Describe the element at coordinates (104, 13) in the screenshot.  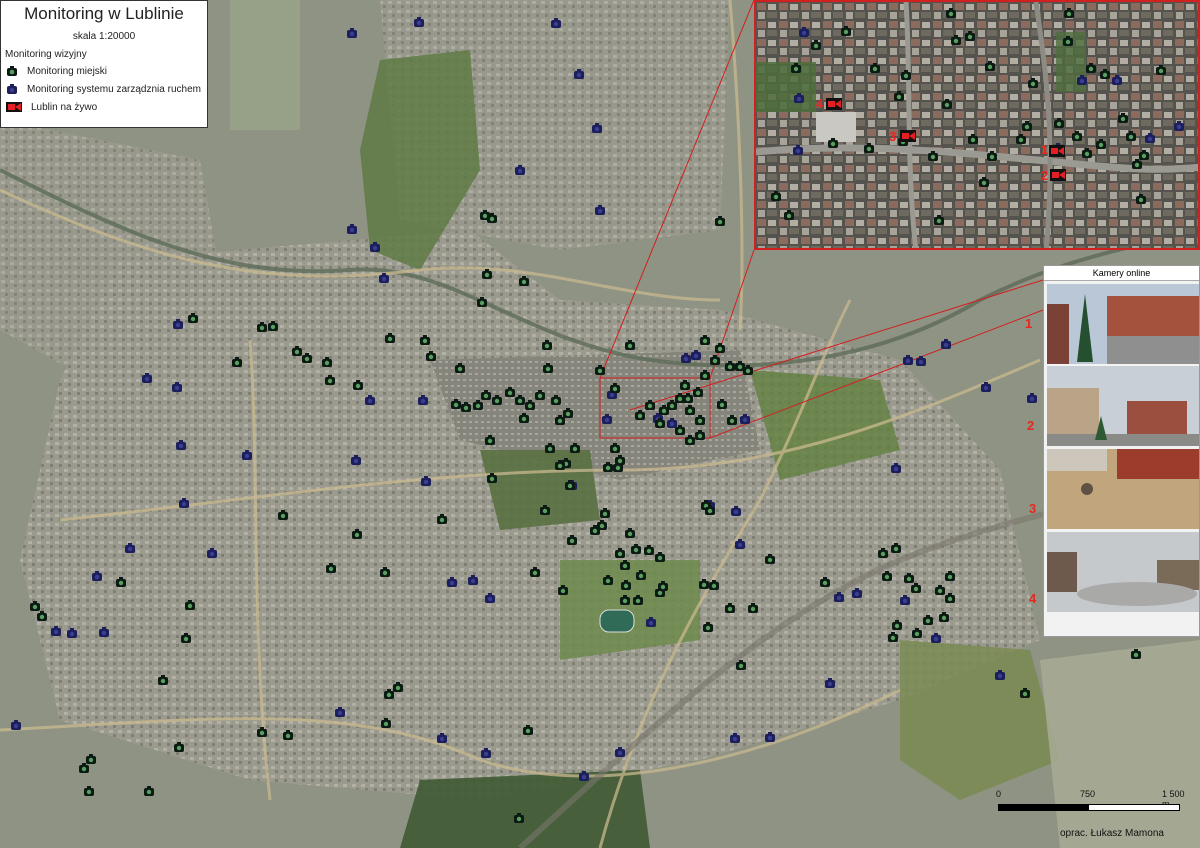
I see `map-title: Monitoring w Lublinie` at that location.